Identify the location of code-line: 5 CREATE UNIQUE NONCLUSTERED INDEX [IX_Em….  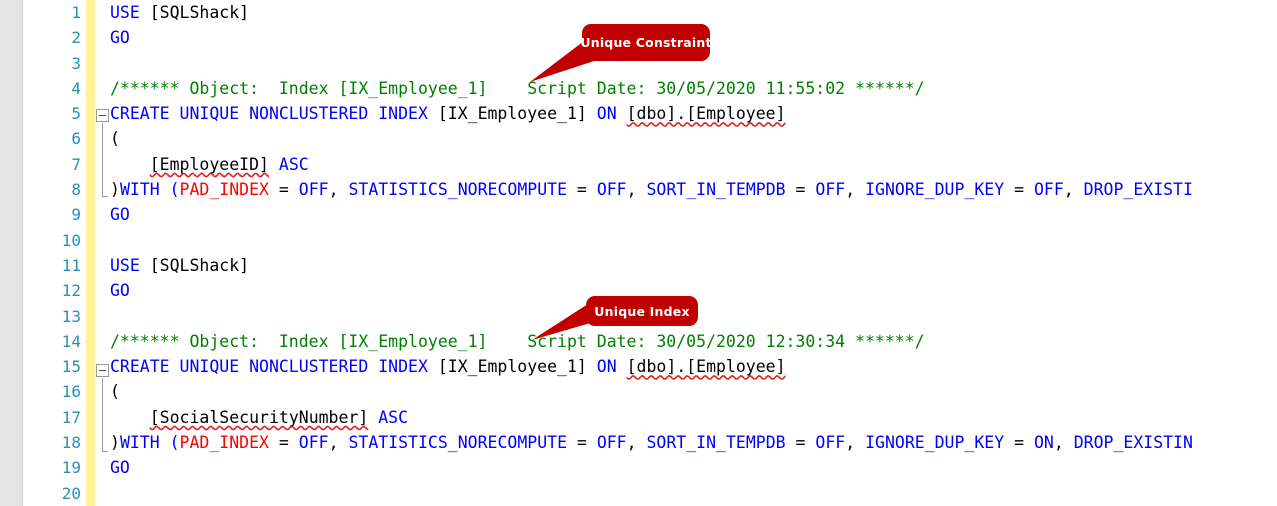
(638, 113).